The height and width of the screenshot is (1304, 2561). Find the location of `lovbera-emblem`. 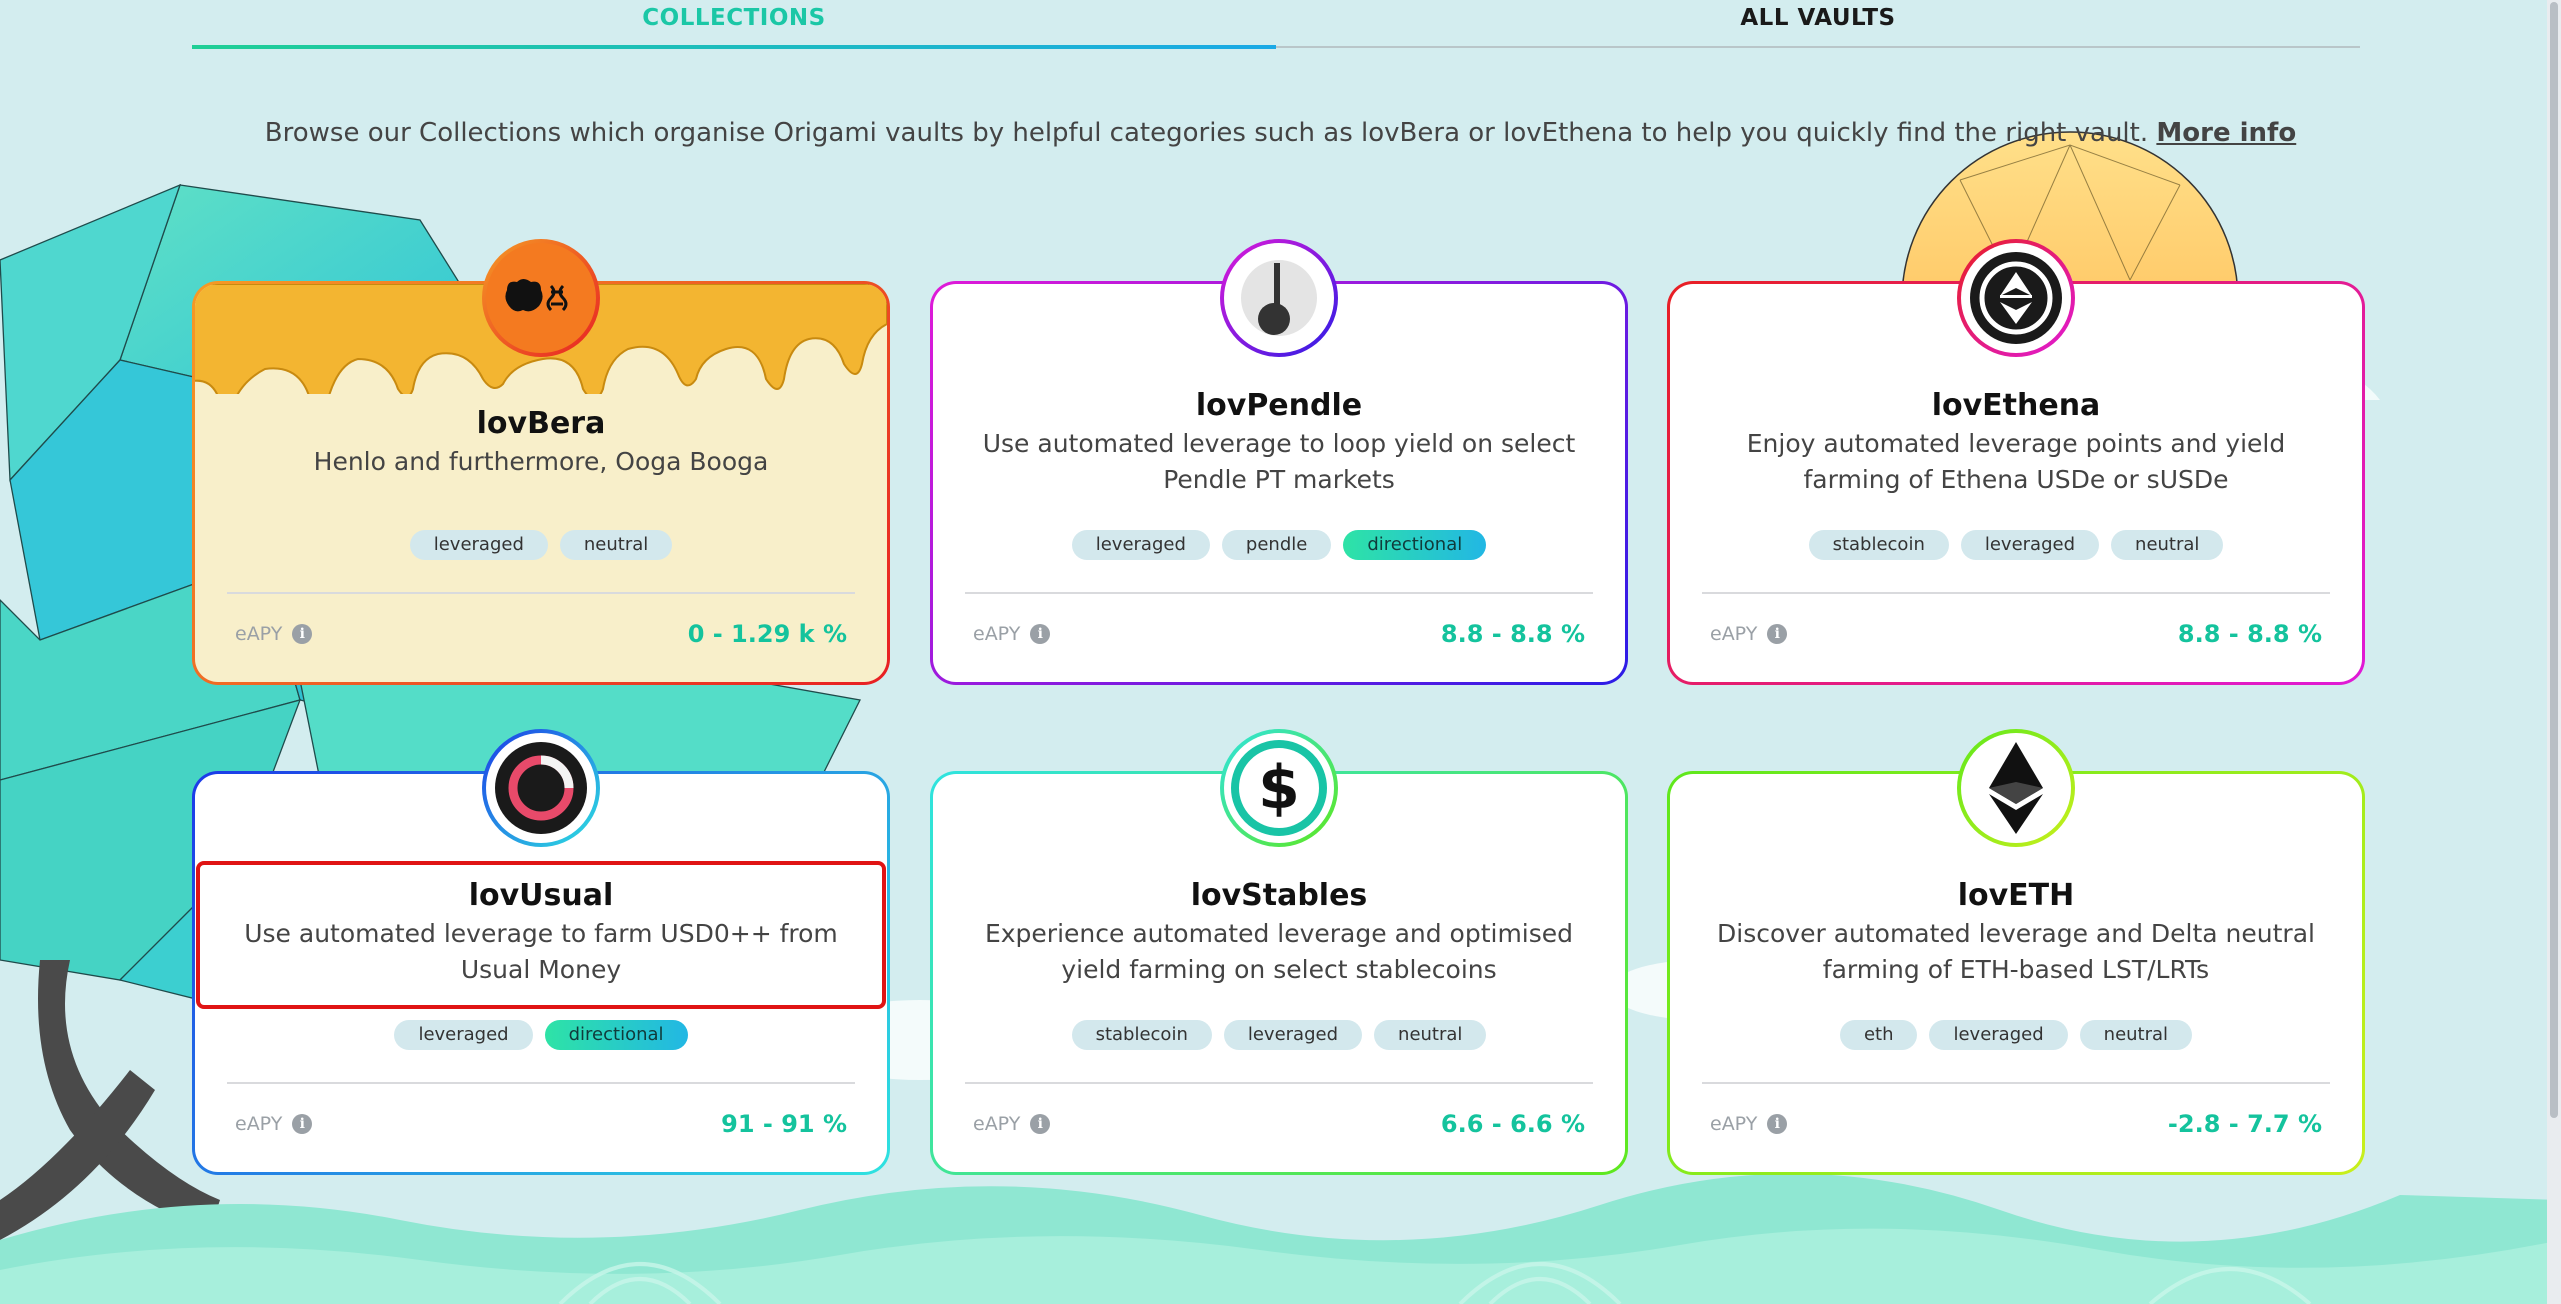

lovbera-emblem is located at coordinates (541, 298).